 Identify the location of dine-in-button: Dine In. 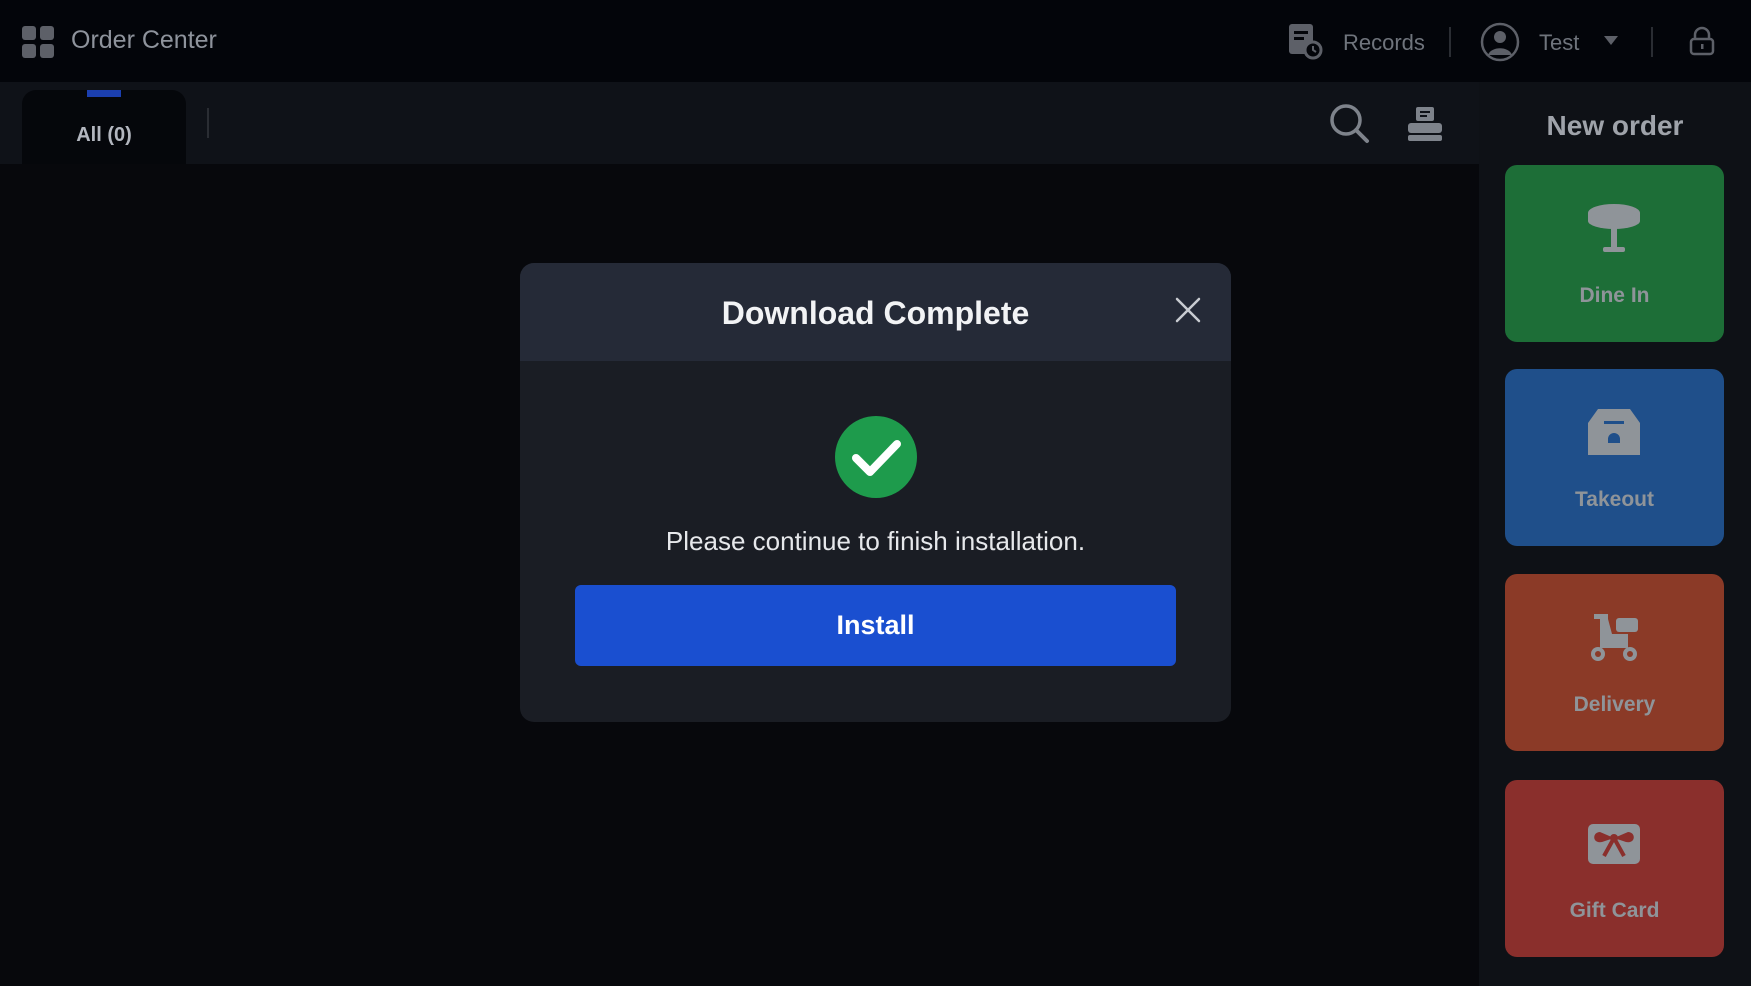
(1614, 253).